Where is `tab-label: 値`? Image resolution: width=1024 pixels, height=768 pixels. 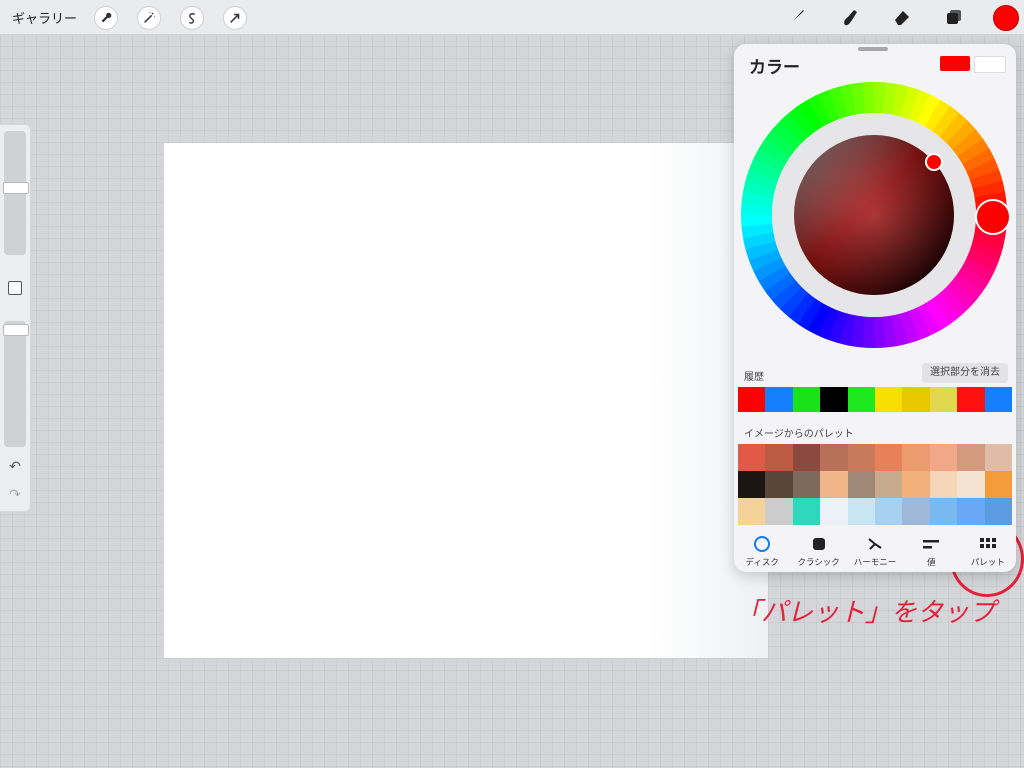
tab-label: 値 is located at coordinates (931, 563).